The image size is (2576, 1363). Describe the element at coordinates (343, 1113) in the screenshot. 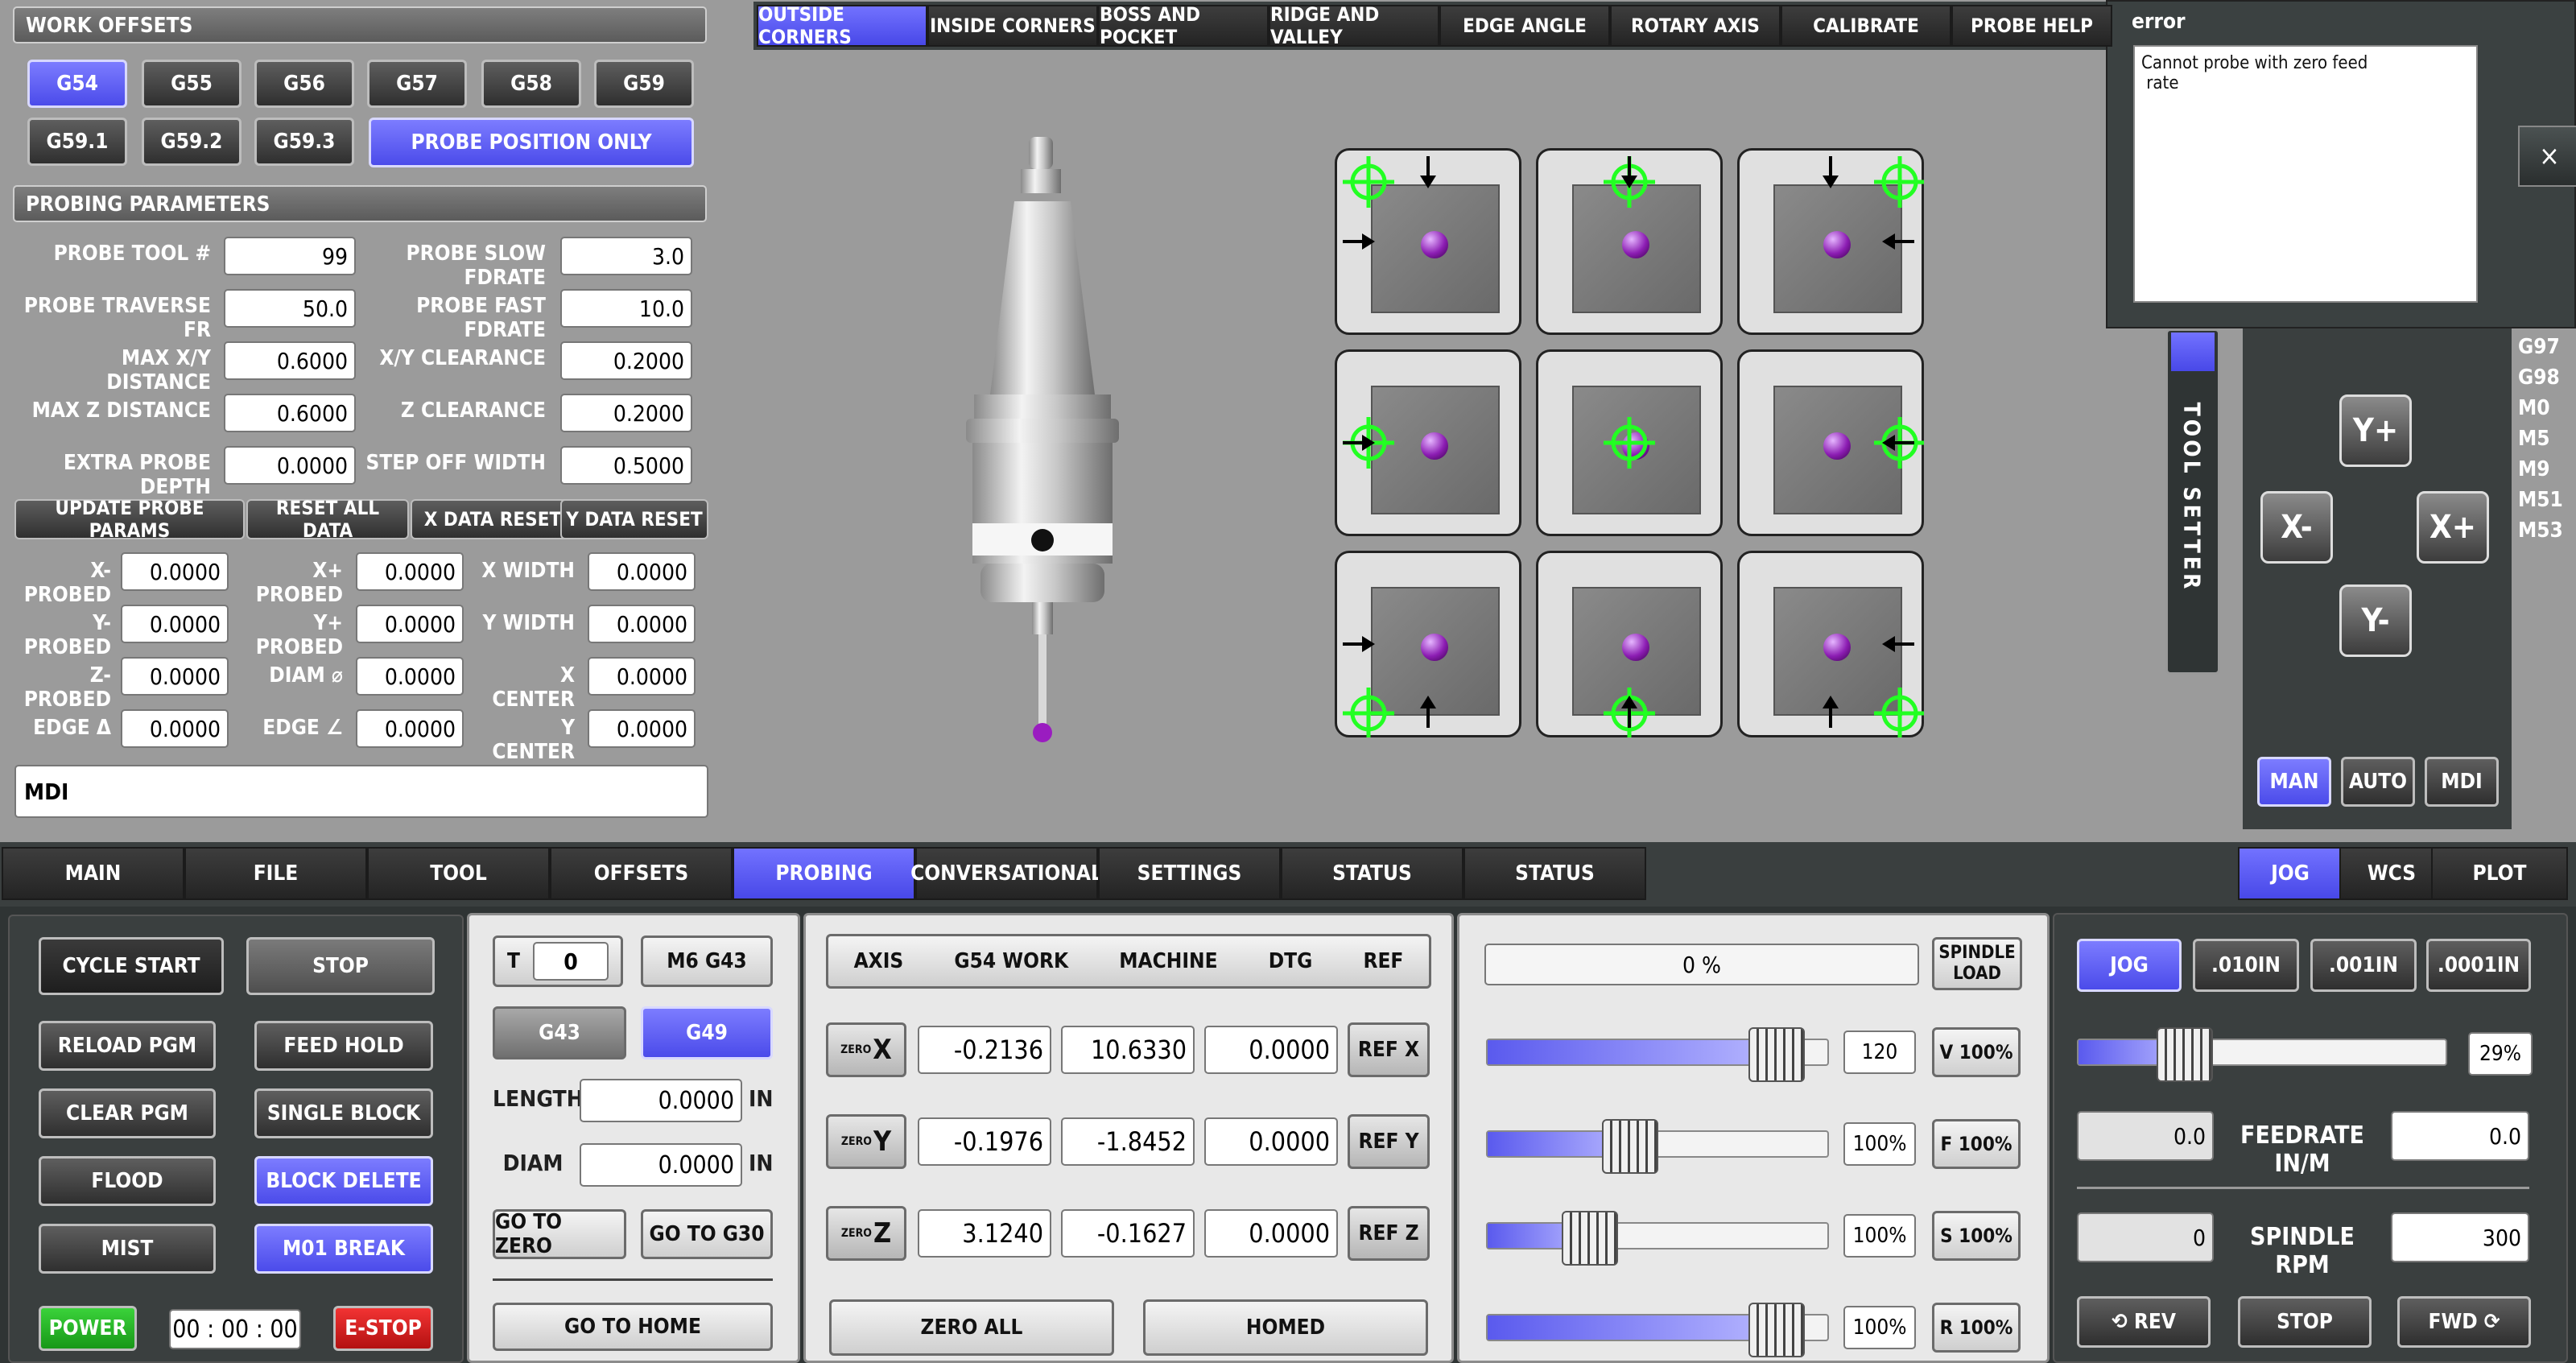

I see `single-block-button: SINGLE BLOCK` at that location.